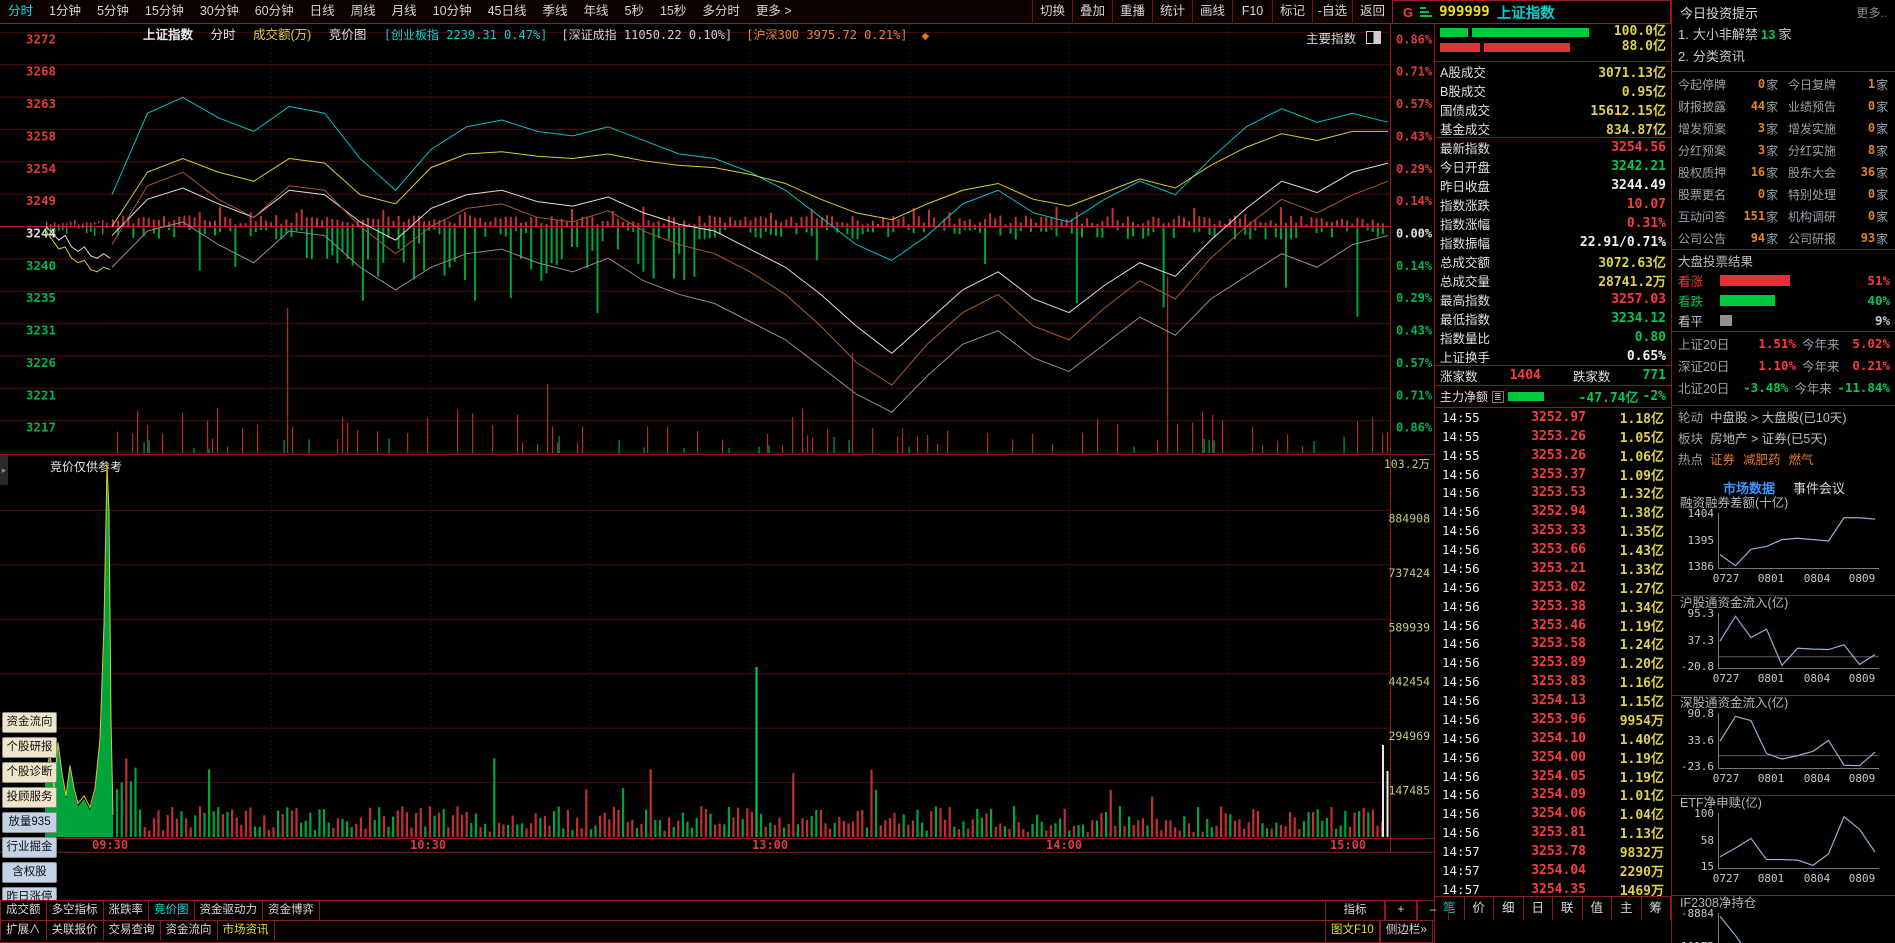 The height and width of the screenshot is (943, 1895). What do you see at coordinates (1479, 908) in the screenshot?
I see `tick-tab-价: 价` at bounding box center [1479, 908].